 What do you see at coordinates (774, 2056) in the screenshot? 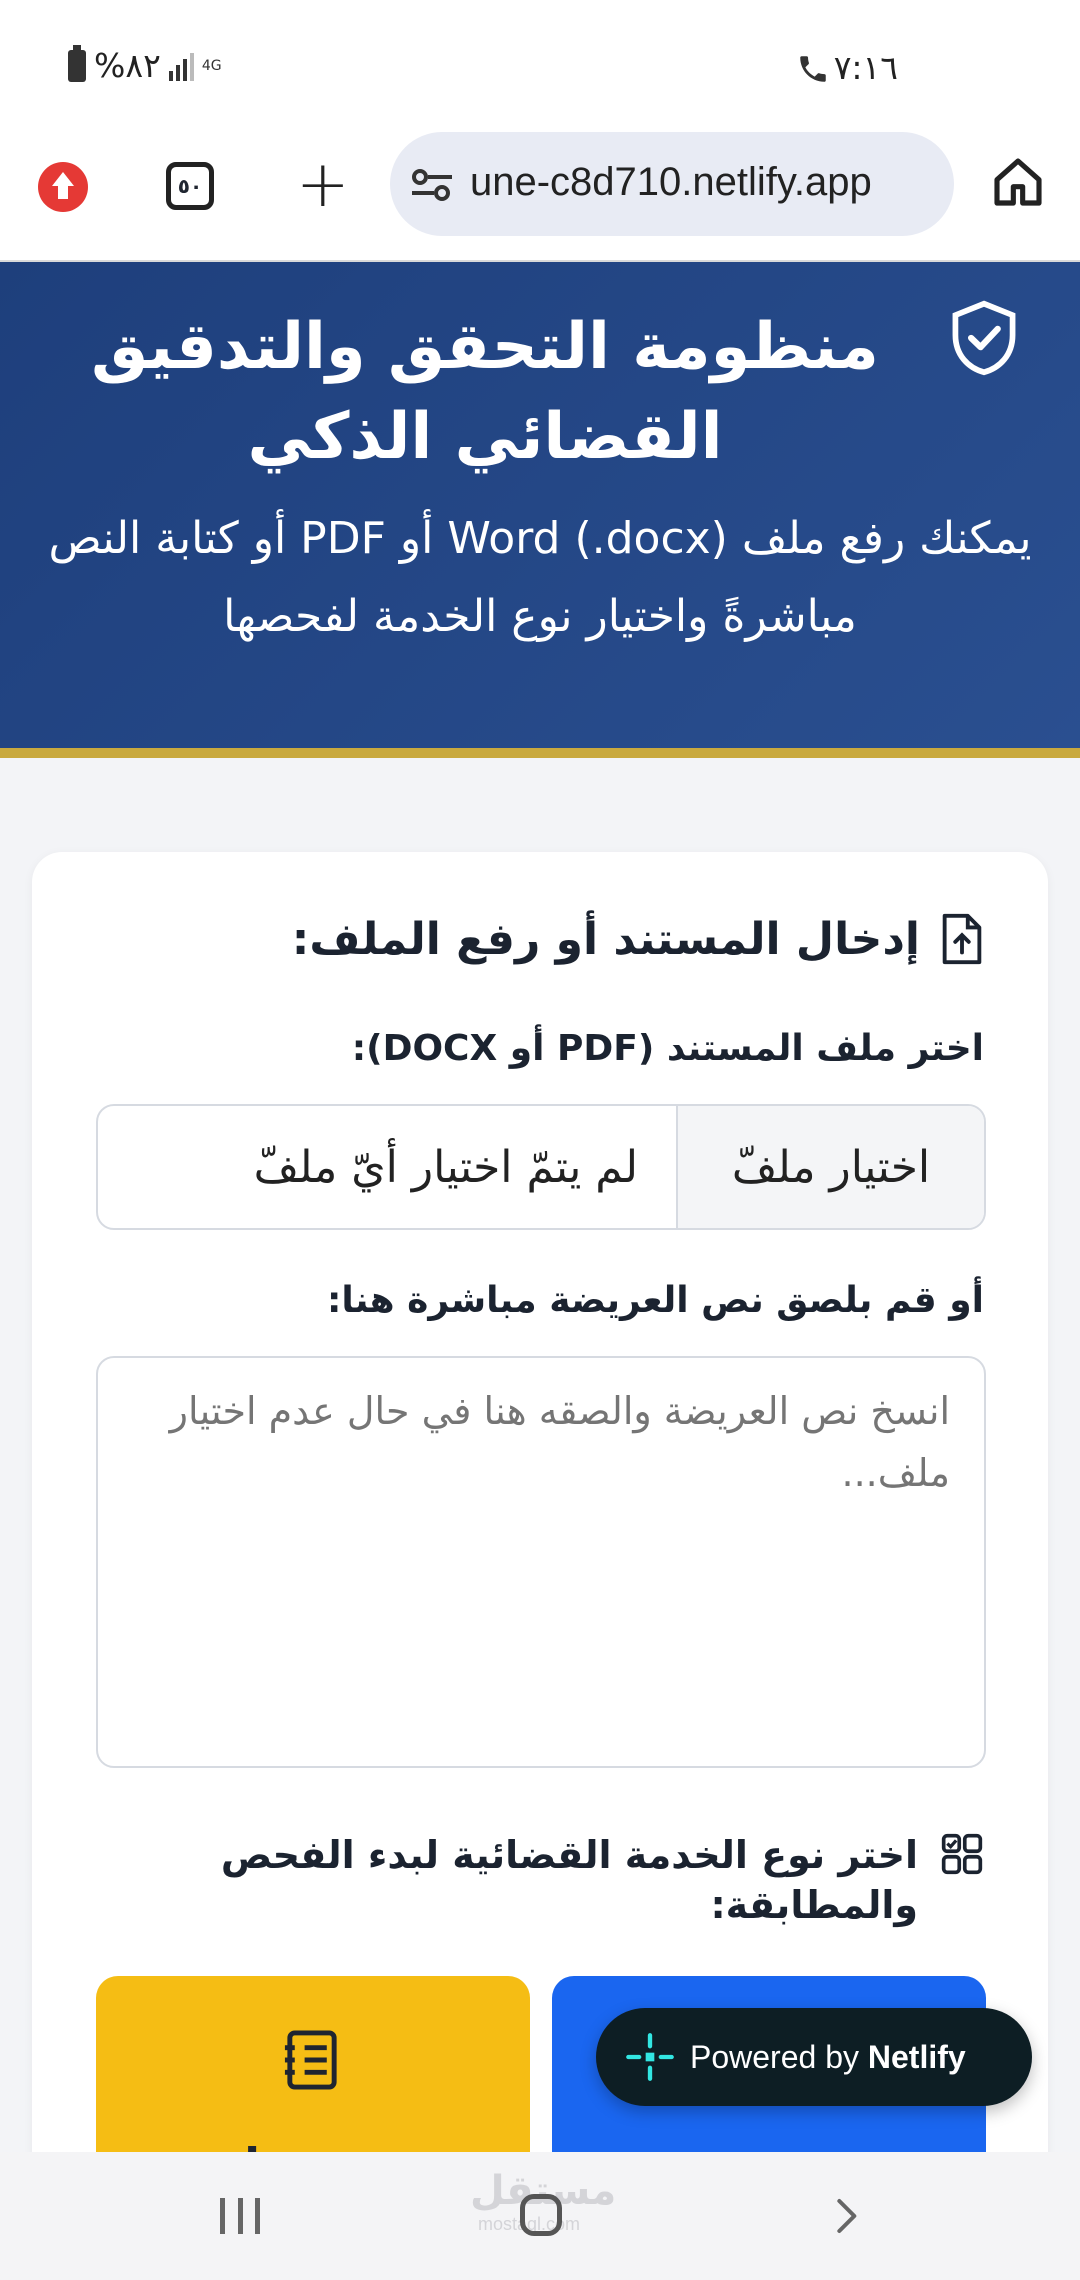
I see `netlify-prefix: Powered by` at bounding box center [774, 2056].